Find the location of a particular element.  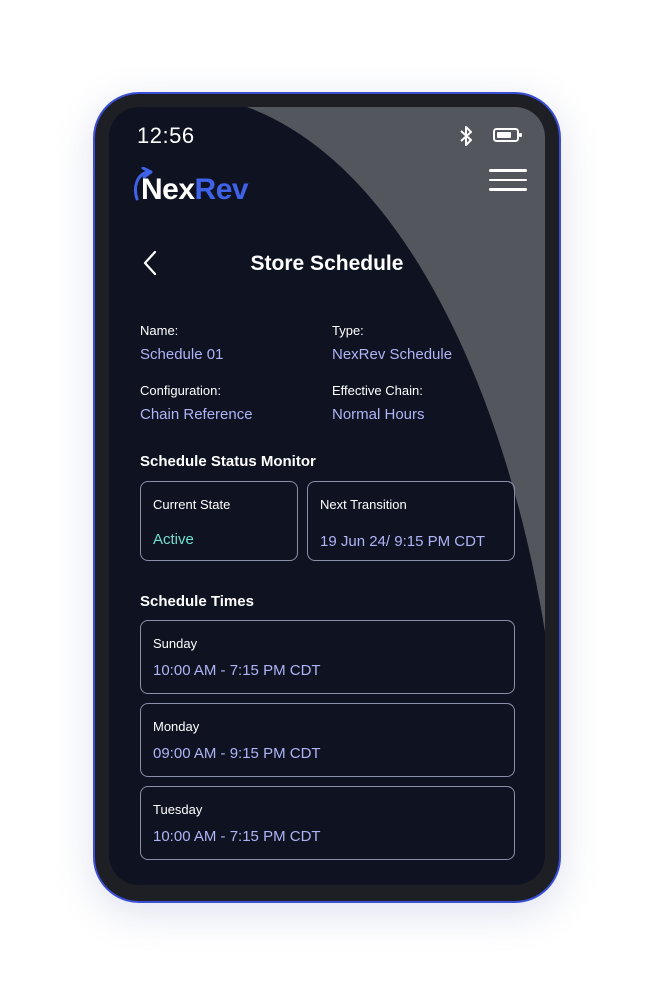

current-state-card: Current State Active is located at coordinates (219, 521).